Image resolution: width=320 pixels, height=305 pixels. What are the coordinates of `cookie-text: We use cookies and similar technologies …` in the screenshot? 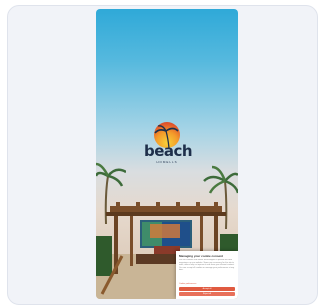 It's located at (207, 265).